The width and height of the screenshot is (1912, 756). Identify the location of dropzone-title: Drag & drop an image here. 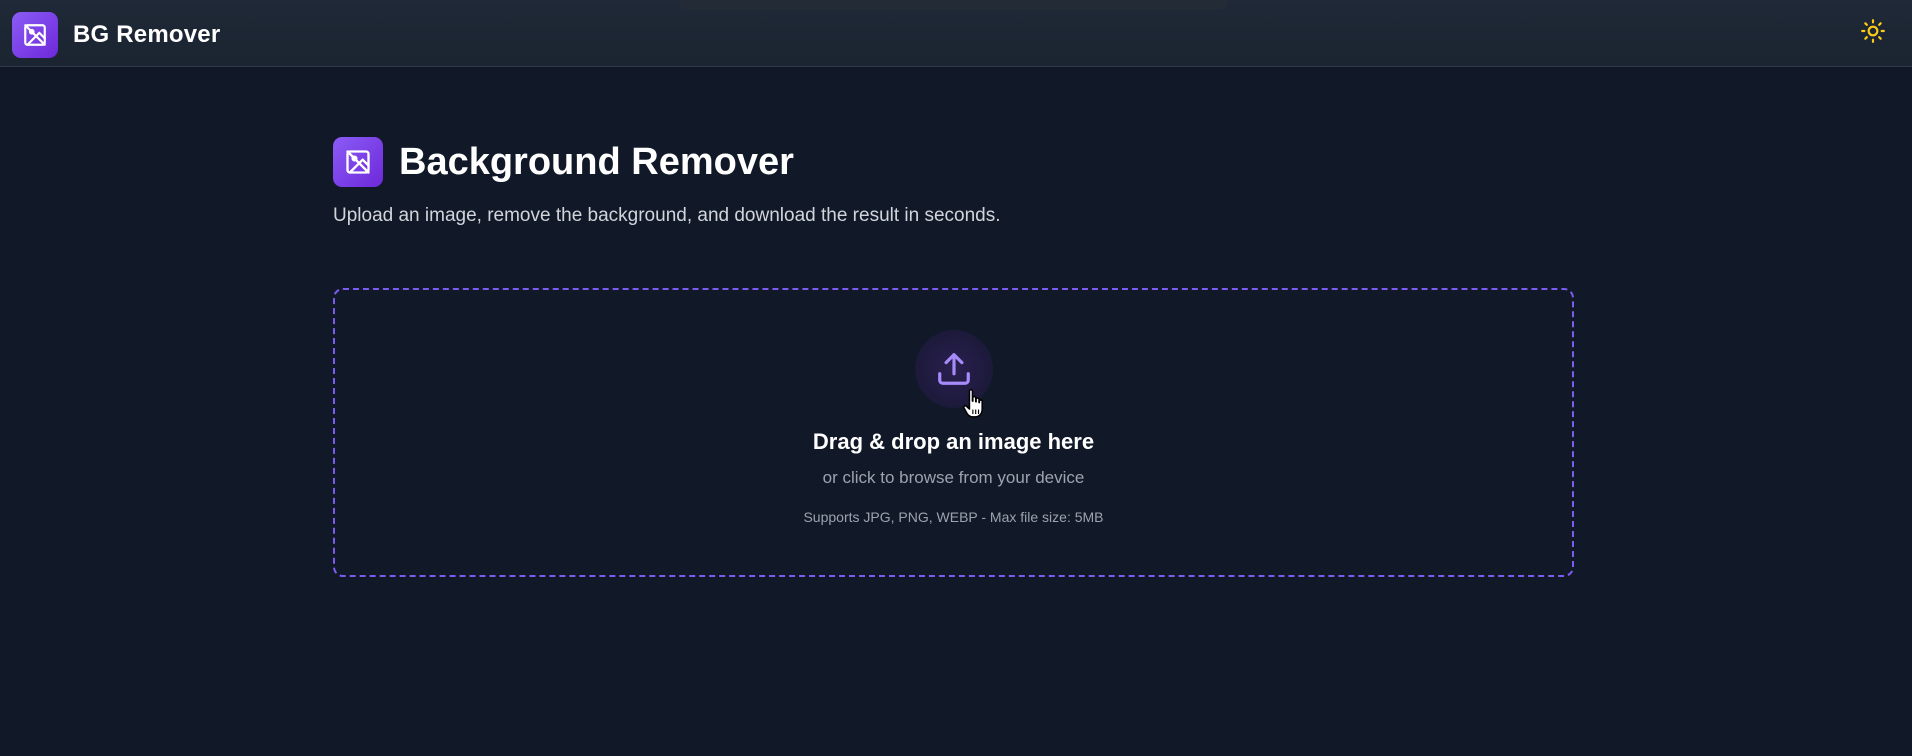
(953, 441).